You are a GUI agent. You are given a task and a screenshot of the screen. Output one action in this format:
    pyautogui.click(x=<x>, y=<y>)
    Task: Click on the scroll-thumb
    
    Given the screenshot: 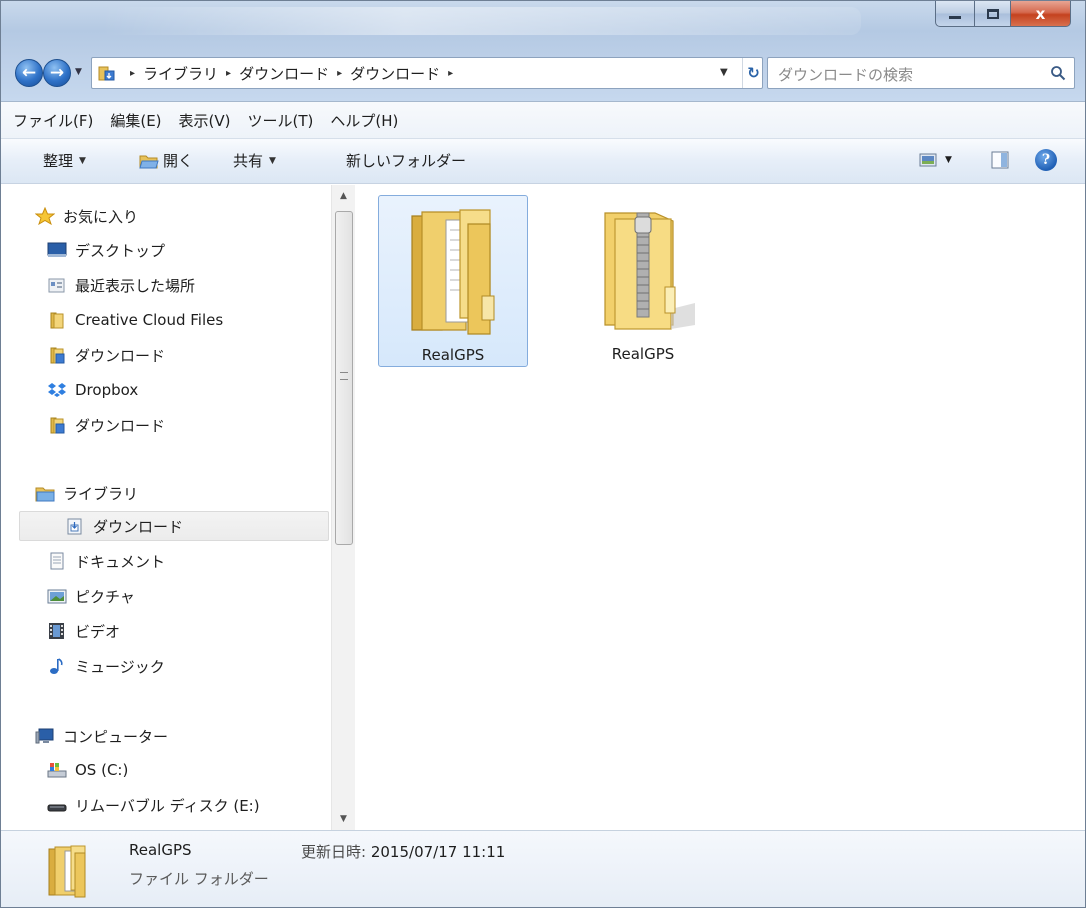 What is the action you would take?
    pyautogui.click(x=344, y=378)
    